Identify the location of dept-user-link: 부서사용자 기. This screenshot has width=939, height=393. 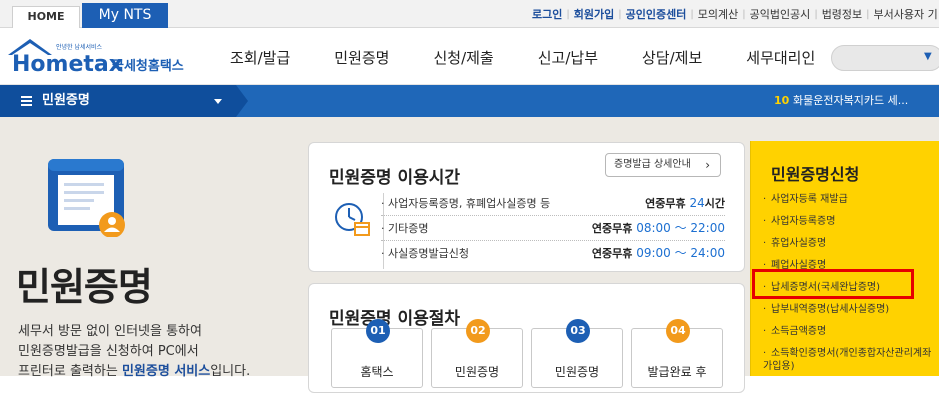
(906, 14).